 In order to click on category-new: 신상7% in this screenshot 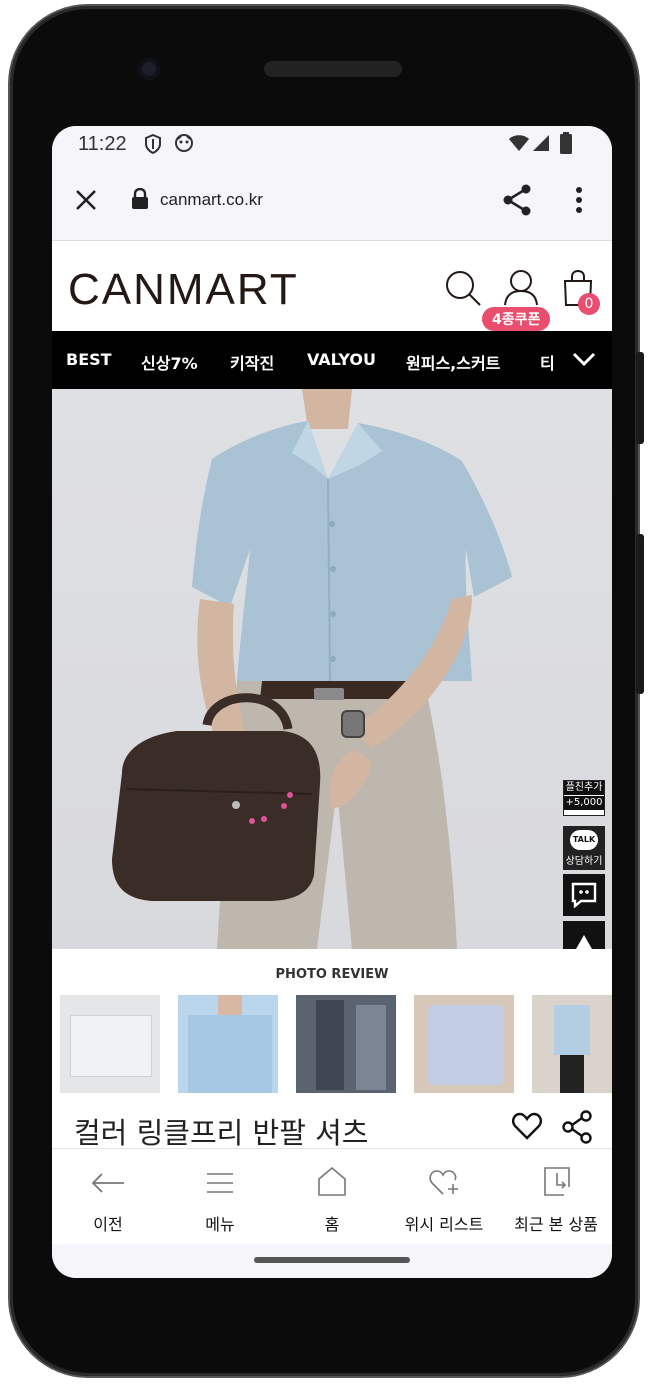, I will do `click(169, 362)`.